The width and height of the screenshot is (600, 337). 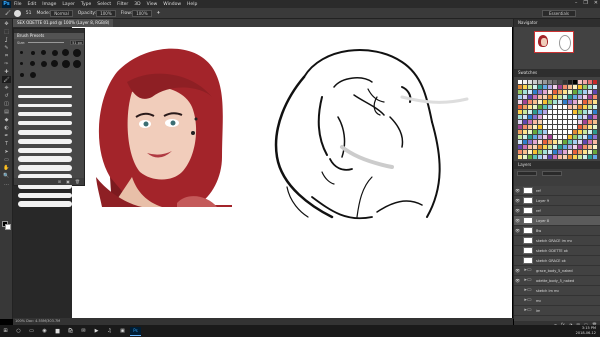 I want to click on clone-stamp-icon: ⎈, so click(x=6, y=87).